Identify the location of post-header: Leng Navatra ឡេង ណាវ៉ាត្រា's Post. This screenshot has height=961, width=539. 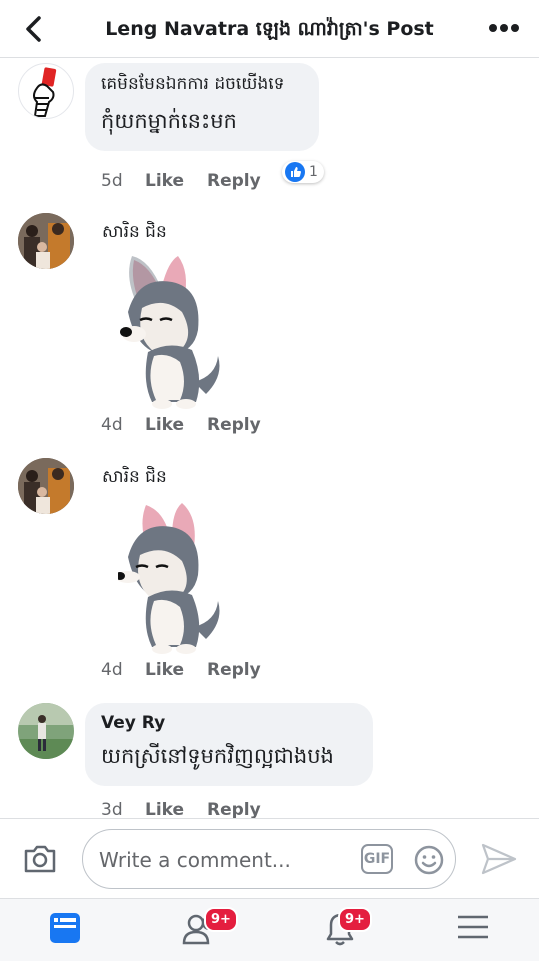
(269, 29).